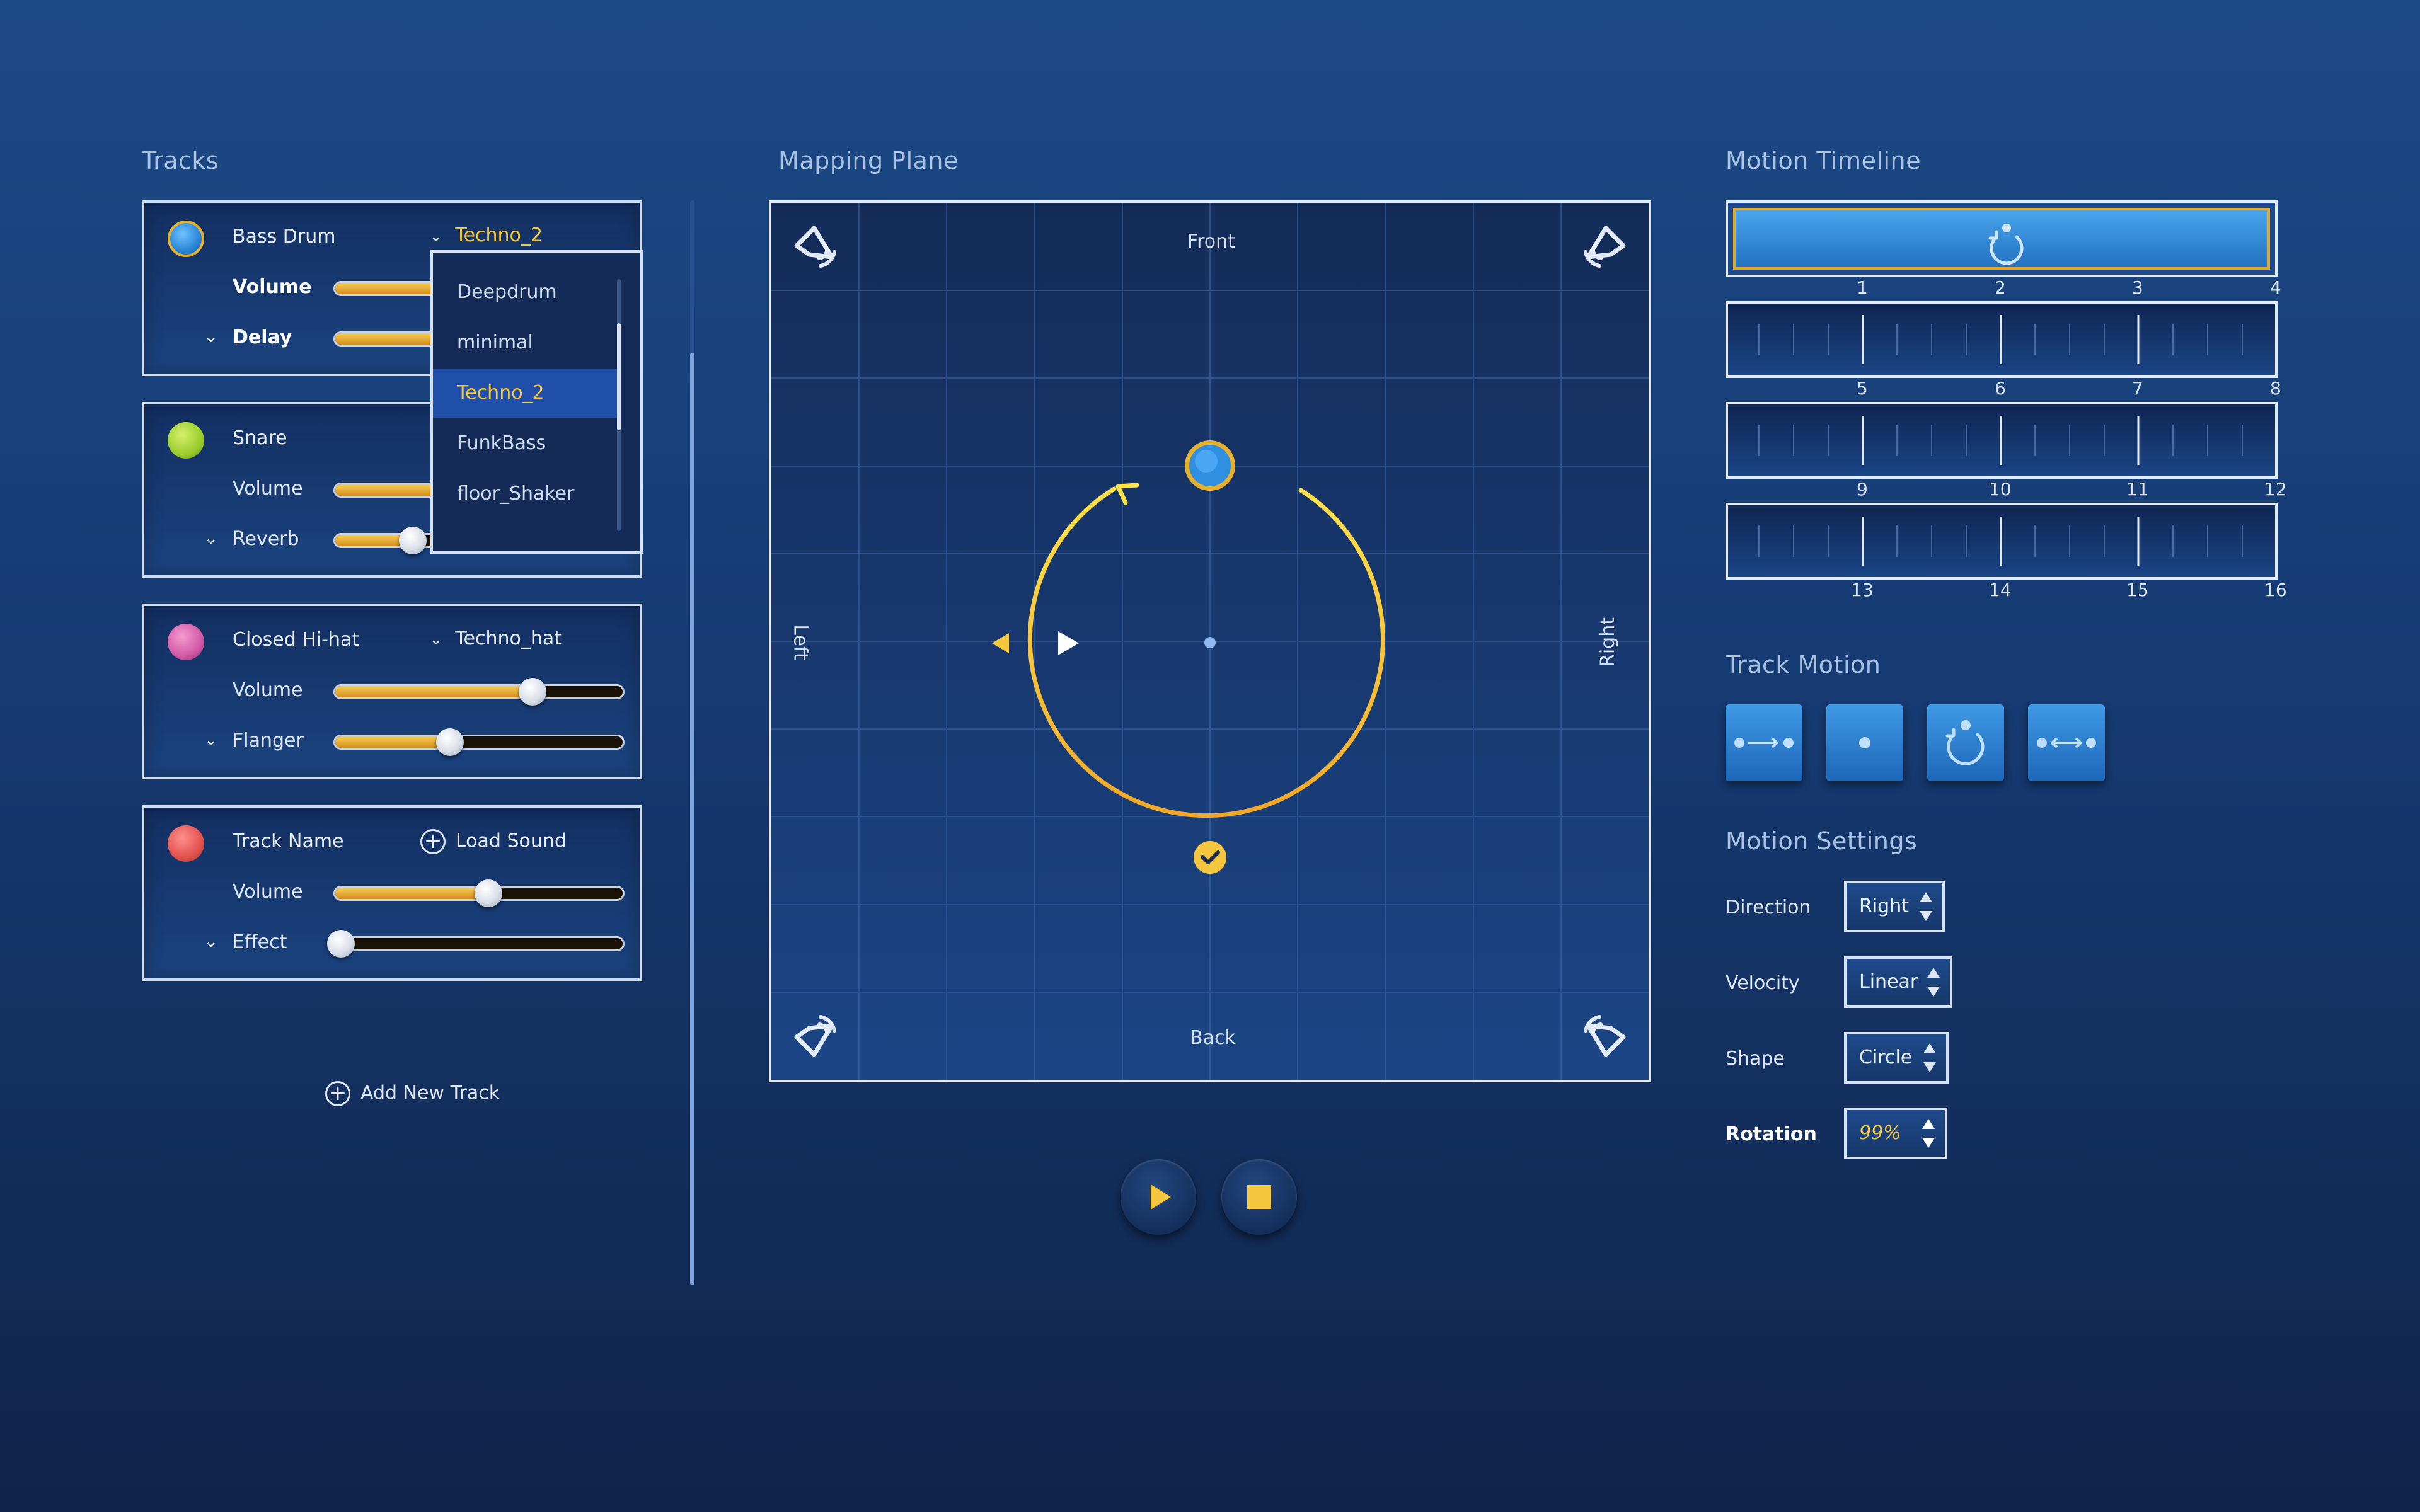 The height and width of the screenshot is (1512, 2420). Describe the element at coordinates (2137, 287) in the screenshot. I see `timeline-beat-number: 3` at that location.